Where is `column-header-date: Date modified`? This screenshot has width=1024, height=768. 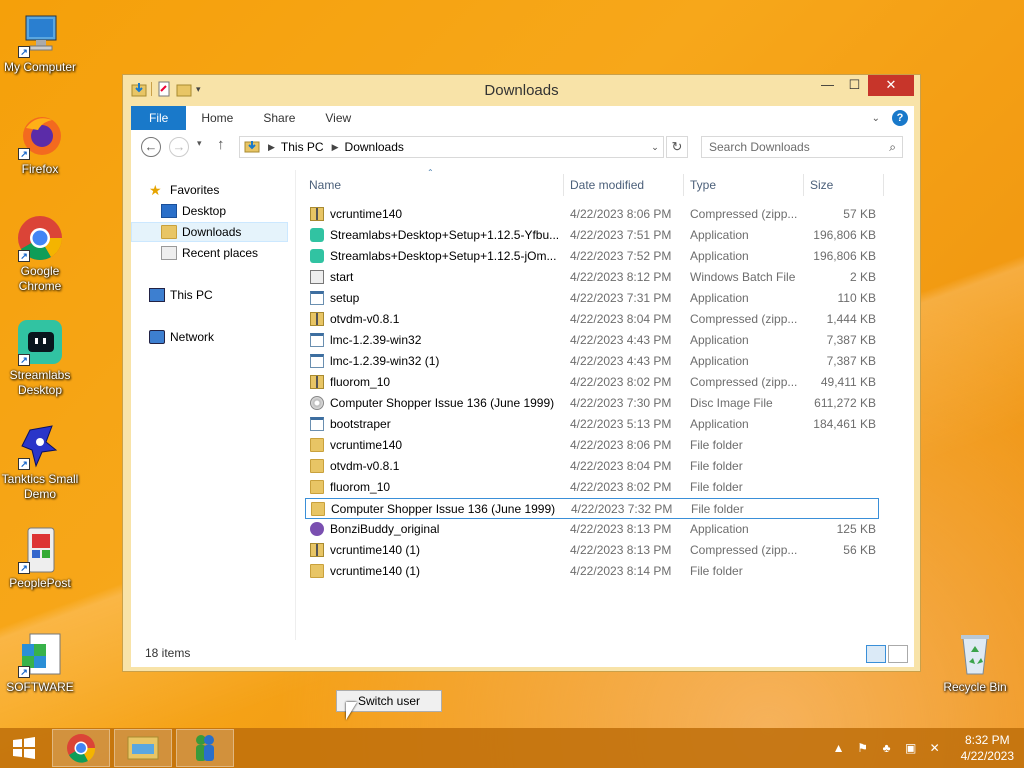
column-header-date: Date modified is located at coordinates (607, 185).